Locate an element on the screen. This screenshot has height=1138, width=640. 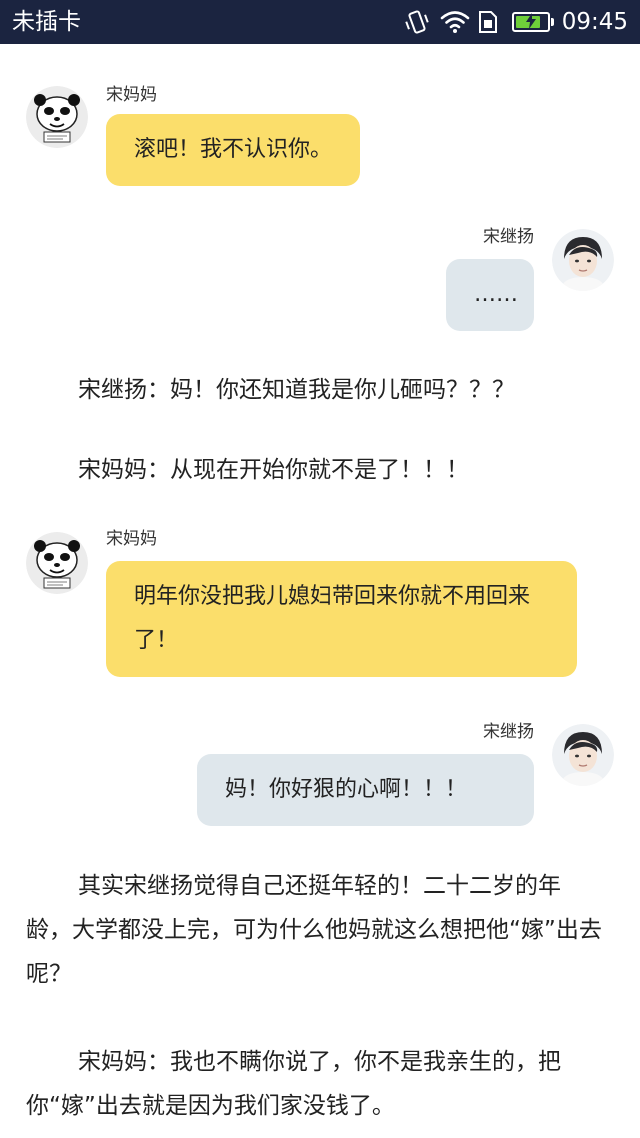
clock: 09:45 is located at coordinates (594, 22).